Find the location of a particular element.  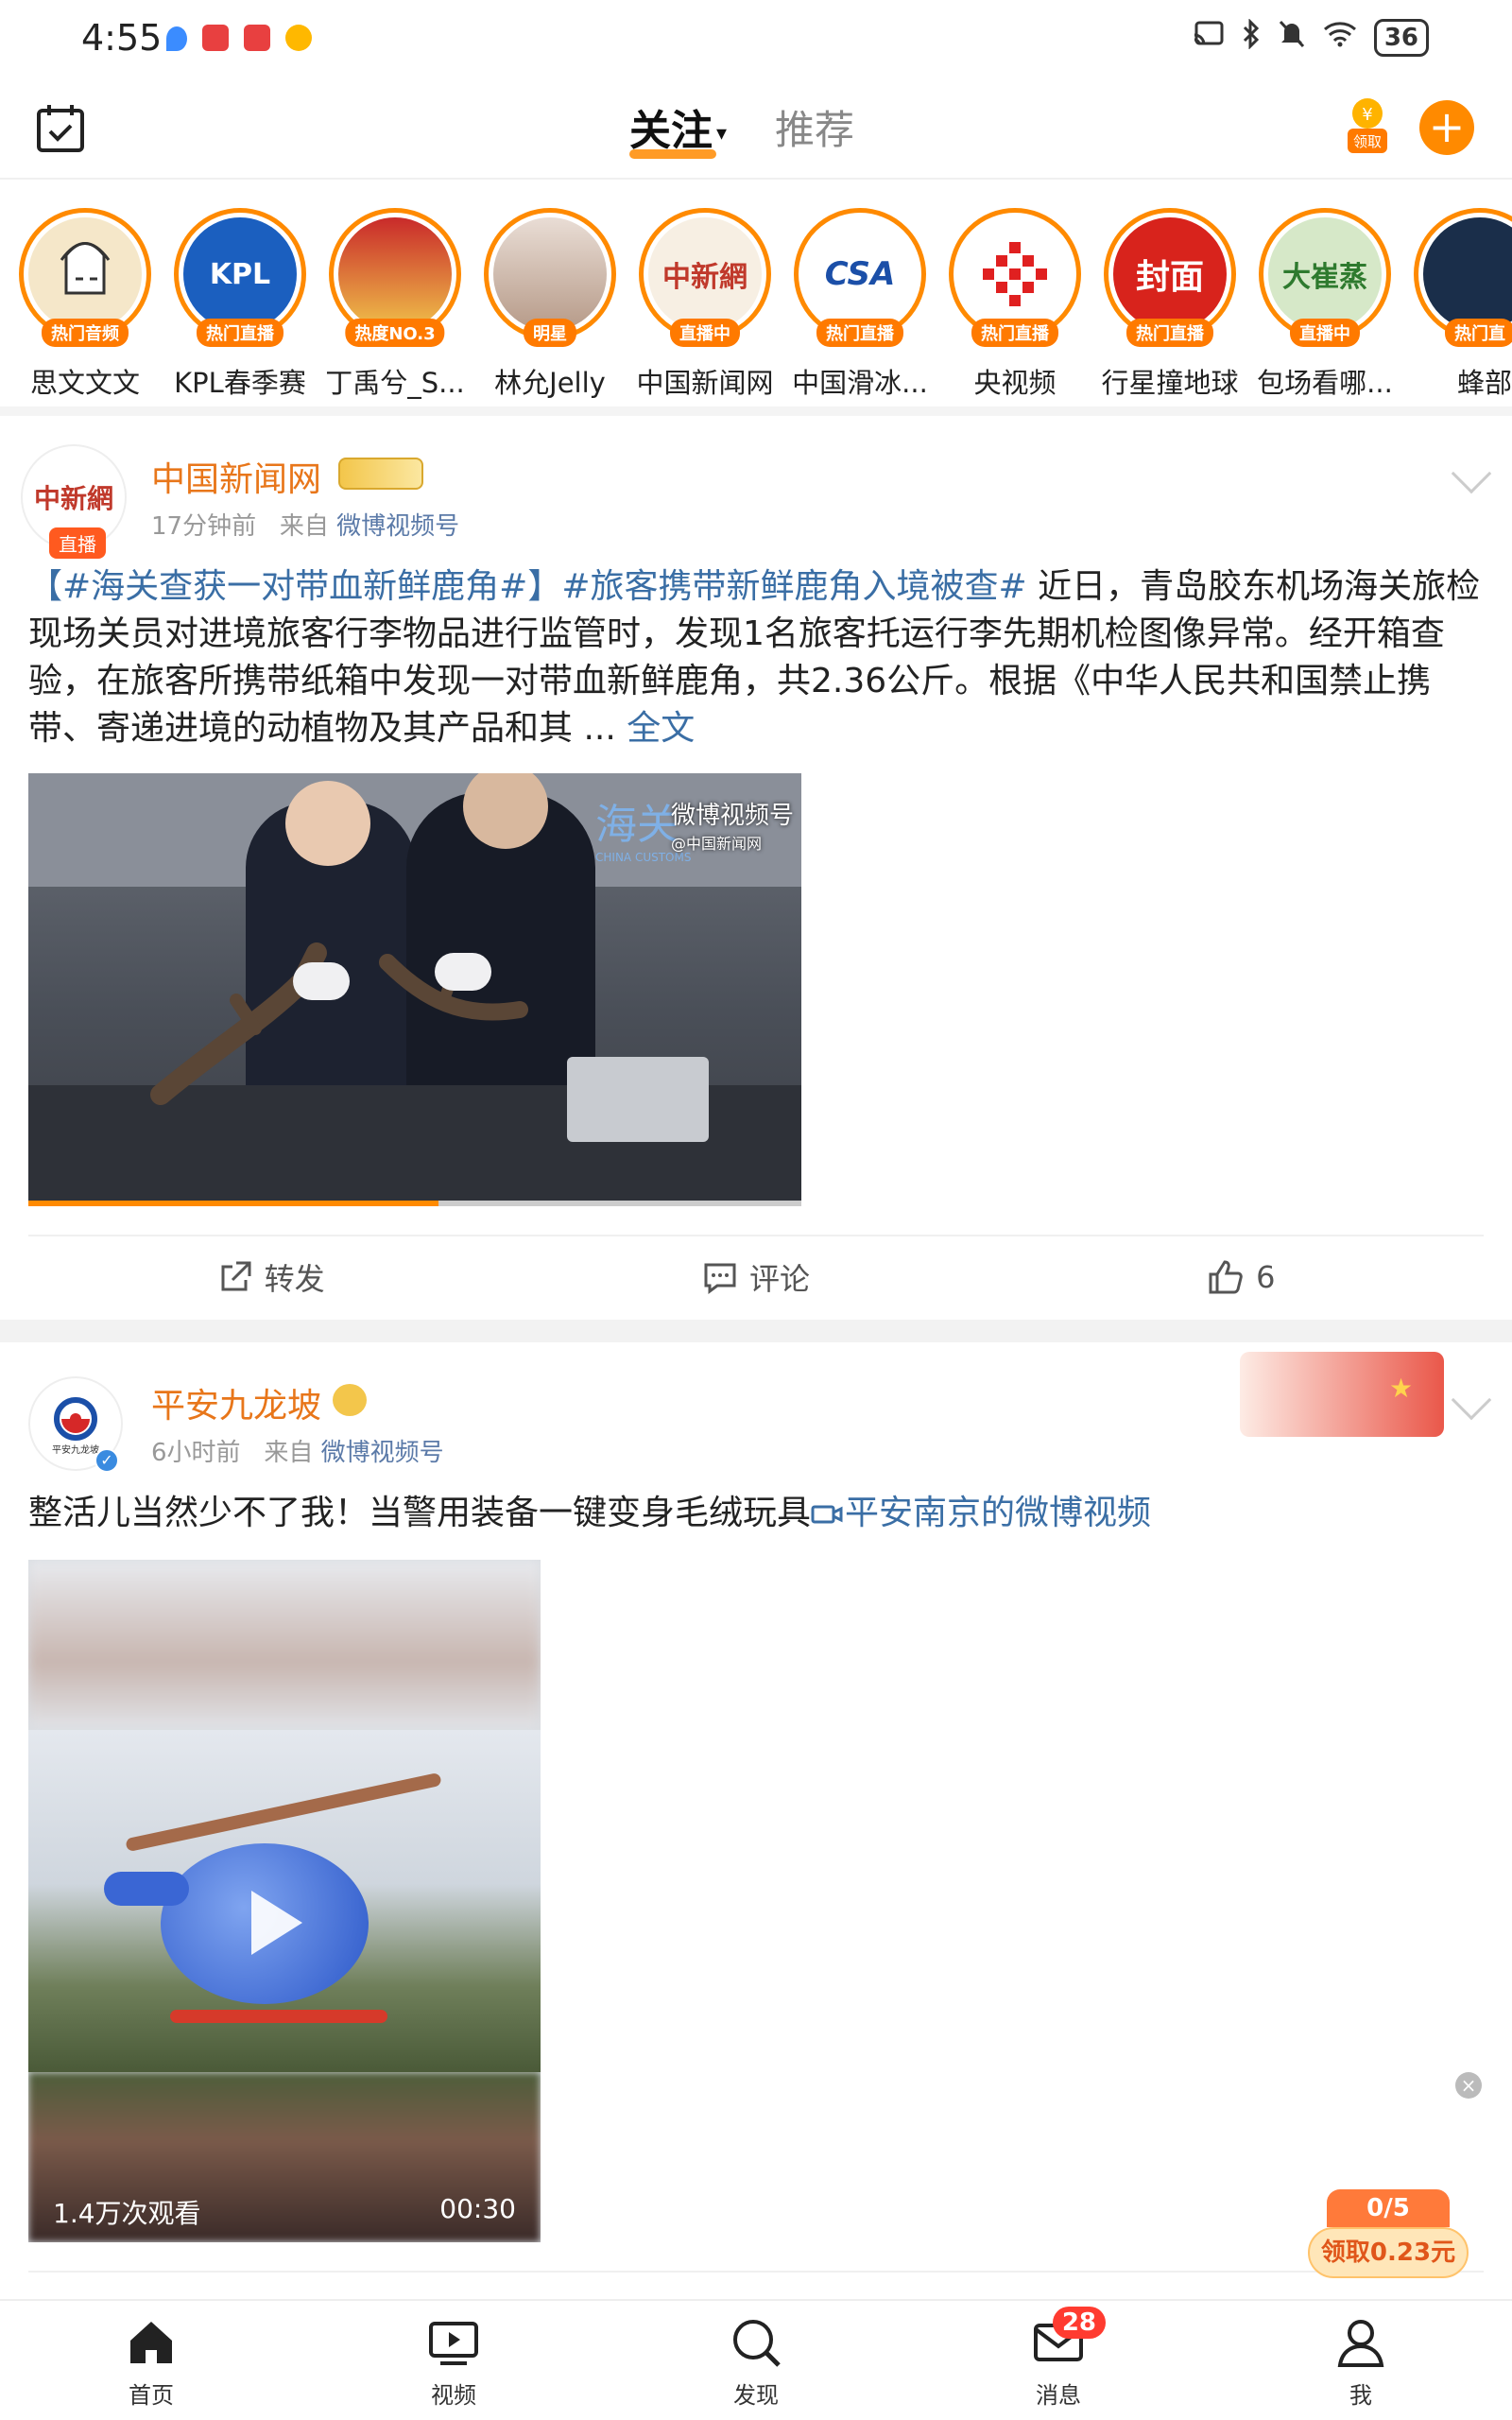

video-progress-fill is located at coordinates (233, 1203).